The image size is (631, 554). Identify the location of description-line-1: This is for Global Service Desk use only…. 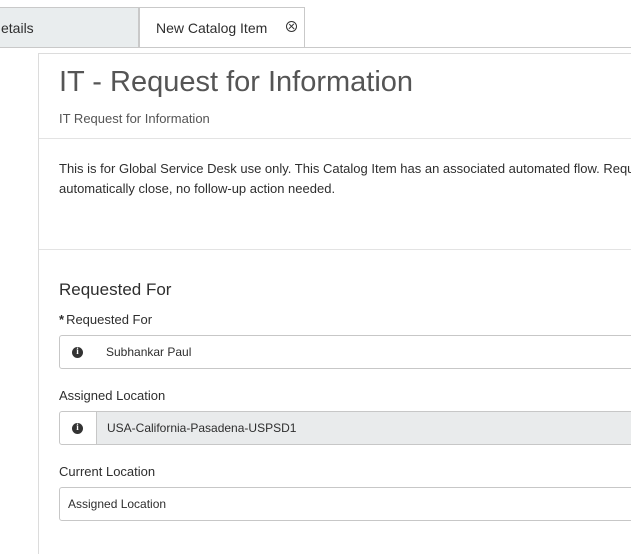
(345, 168).